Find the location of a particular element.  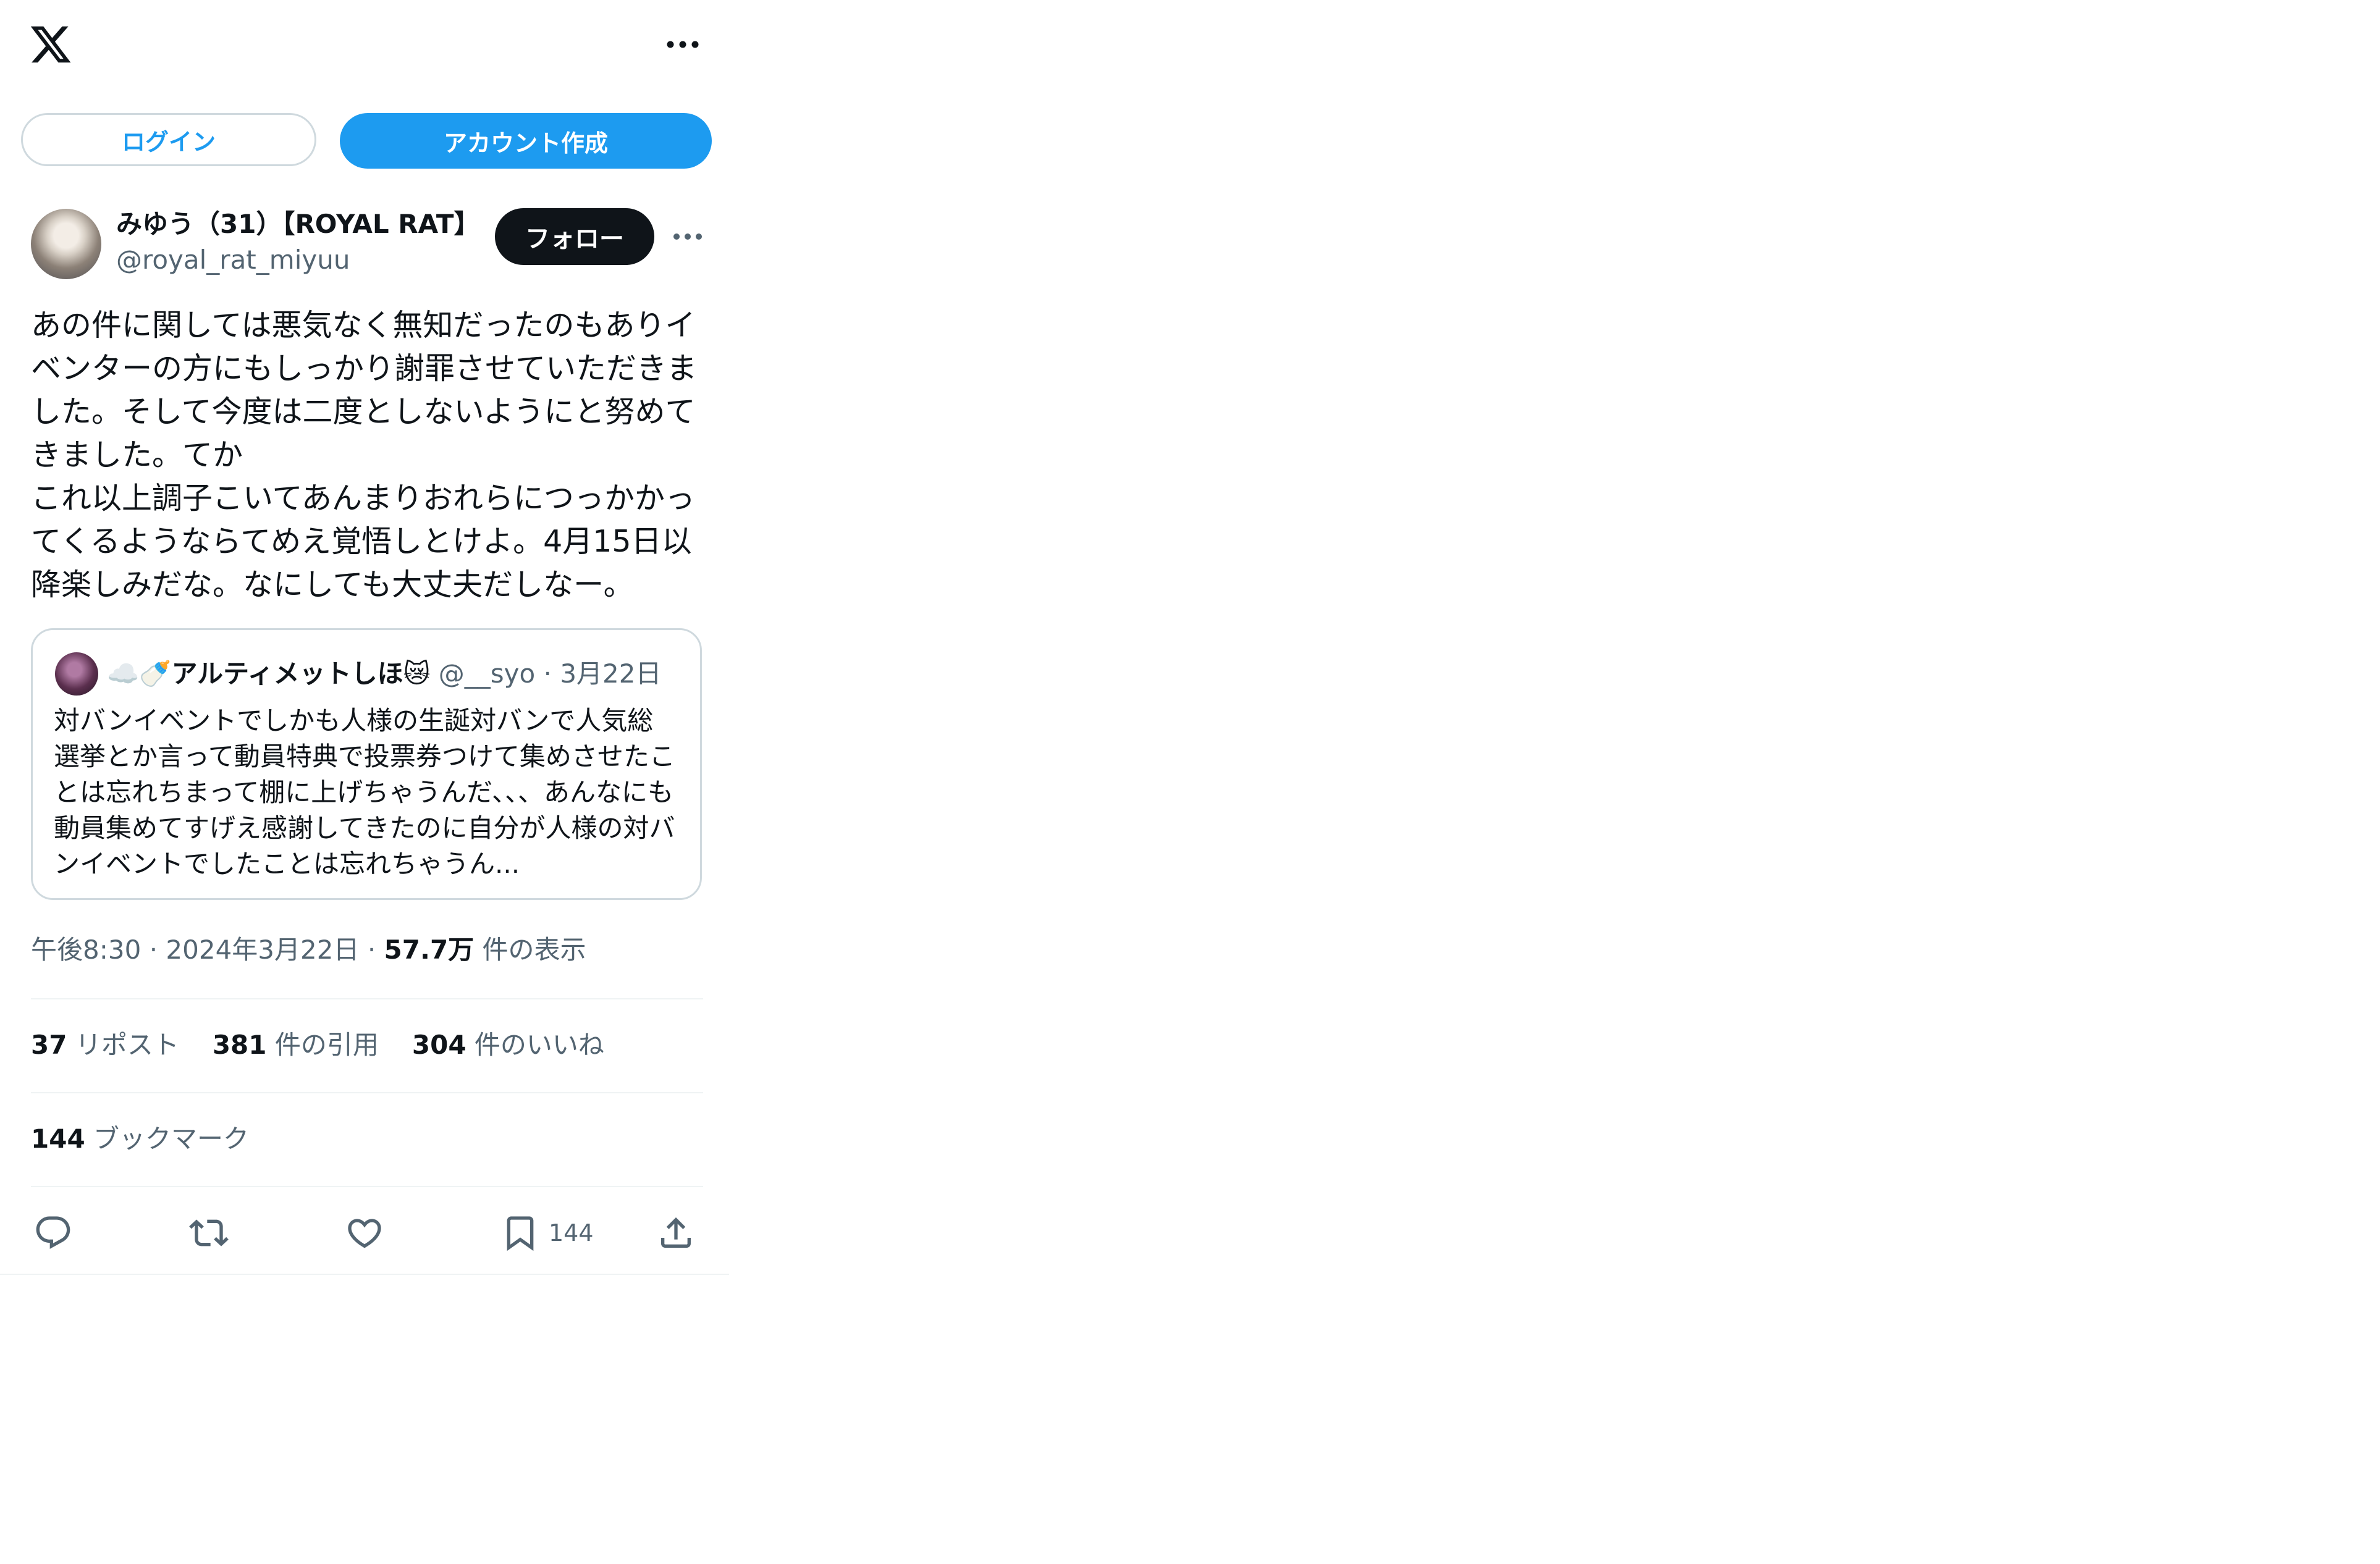

login-button: ログイン is located at coordinates (168, 139).